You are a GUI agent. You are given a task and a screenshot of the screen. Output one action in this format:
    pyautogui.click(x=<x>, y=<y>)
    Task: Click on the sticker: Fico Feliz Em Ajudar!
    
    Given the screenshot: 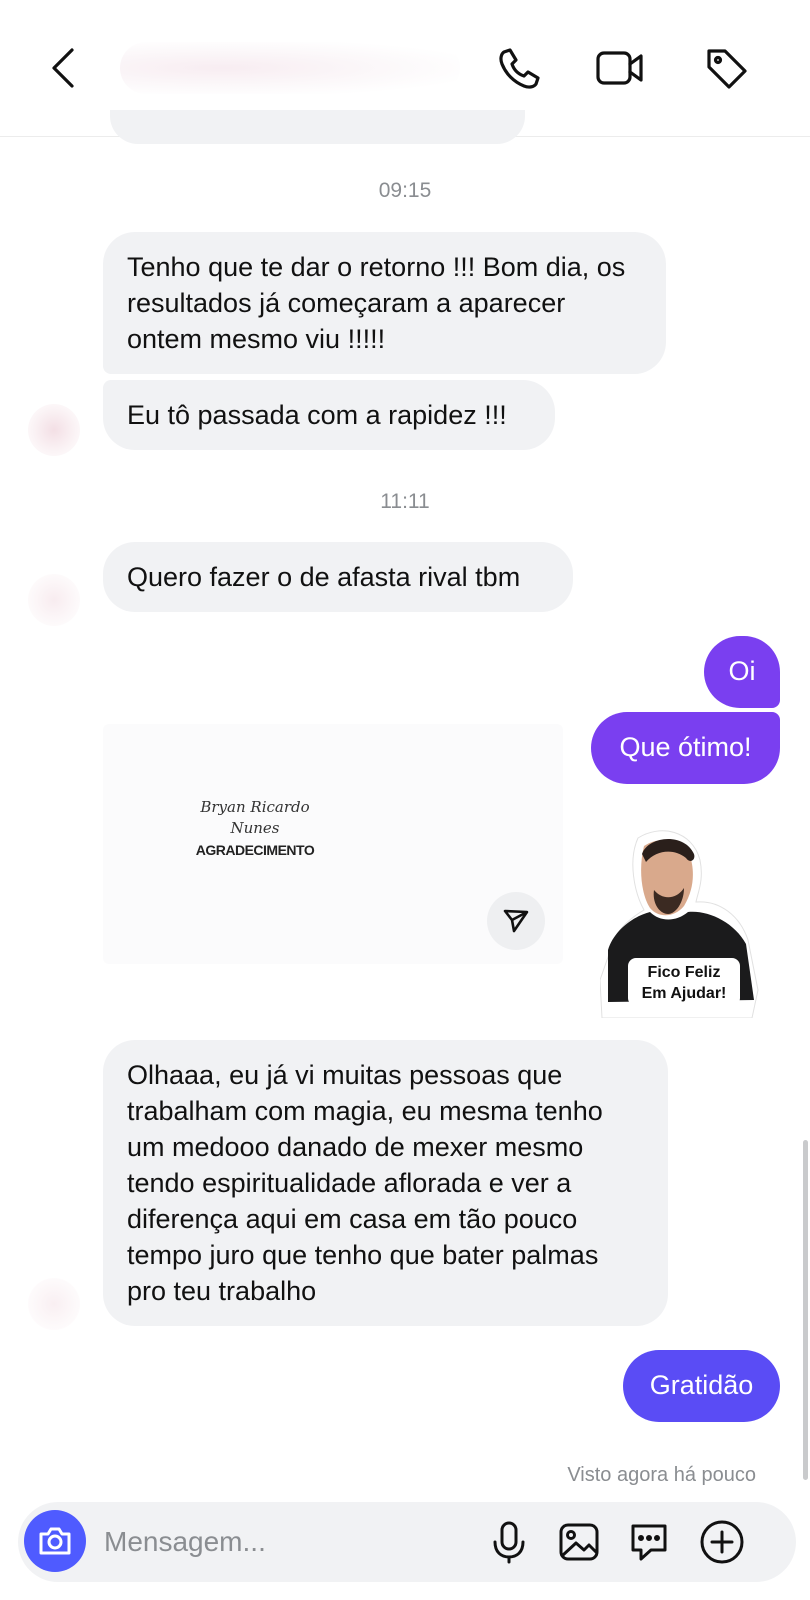 What is the action you would take?
    pyautogui.click(x=679, y=924)
    